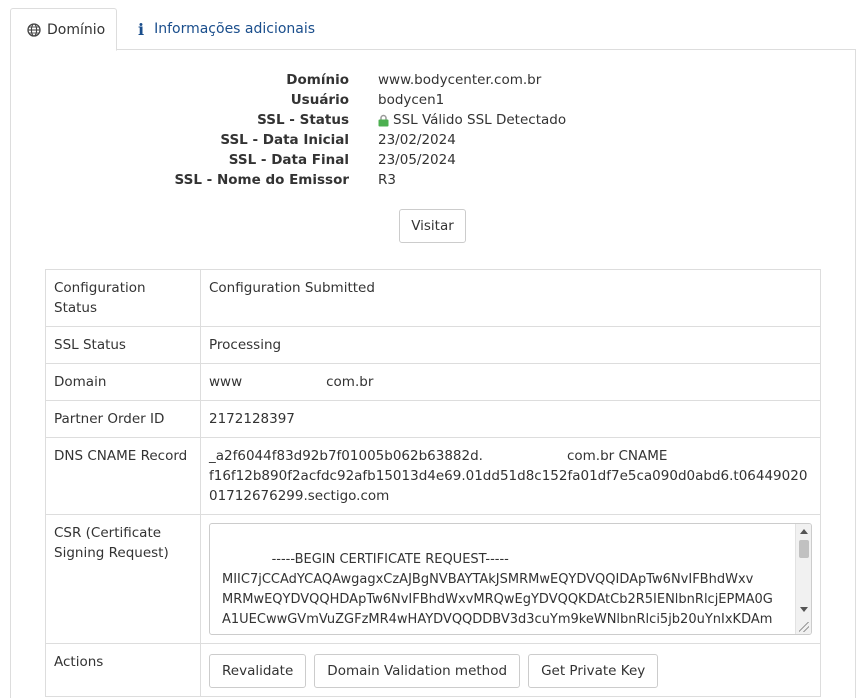 This screenshot has height=698, width=860. I want to click on info-row-ssl-emissor: SSL - Nome do Emissor R3, so click(434, 180).